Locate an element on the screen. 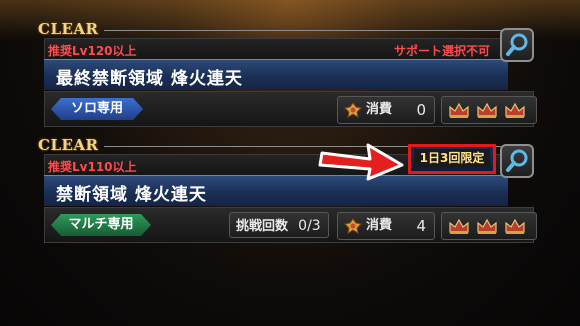  cost-value: 0 is located at coordinates (421, 110).